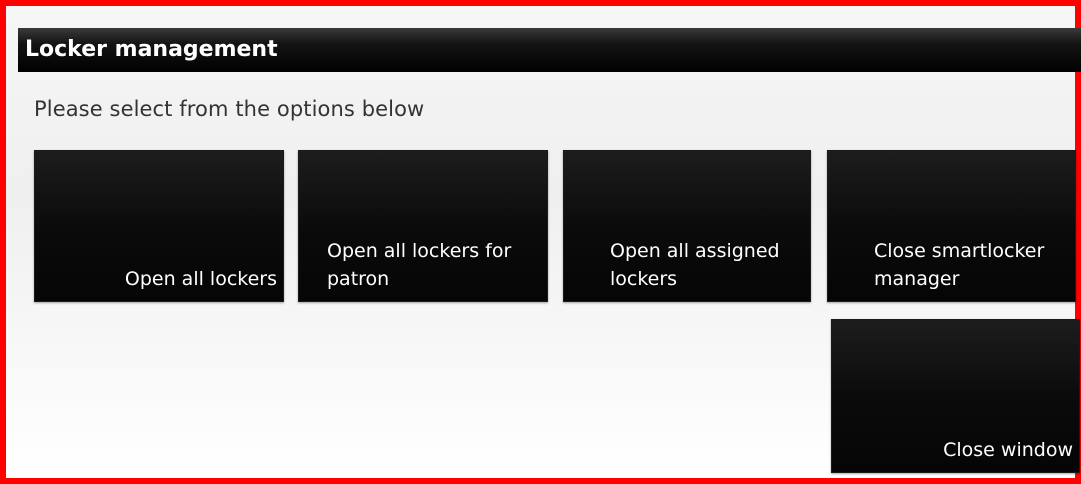 Image resolution: width=1081 pixels, height=484 pixels. Describe the element at coordinates (423, 226) in the screenshot. I see `open-all-lockers-for-patron-button: Open all lockers for patron` at that location.